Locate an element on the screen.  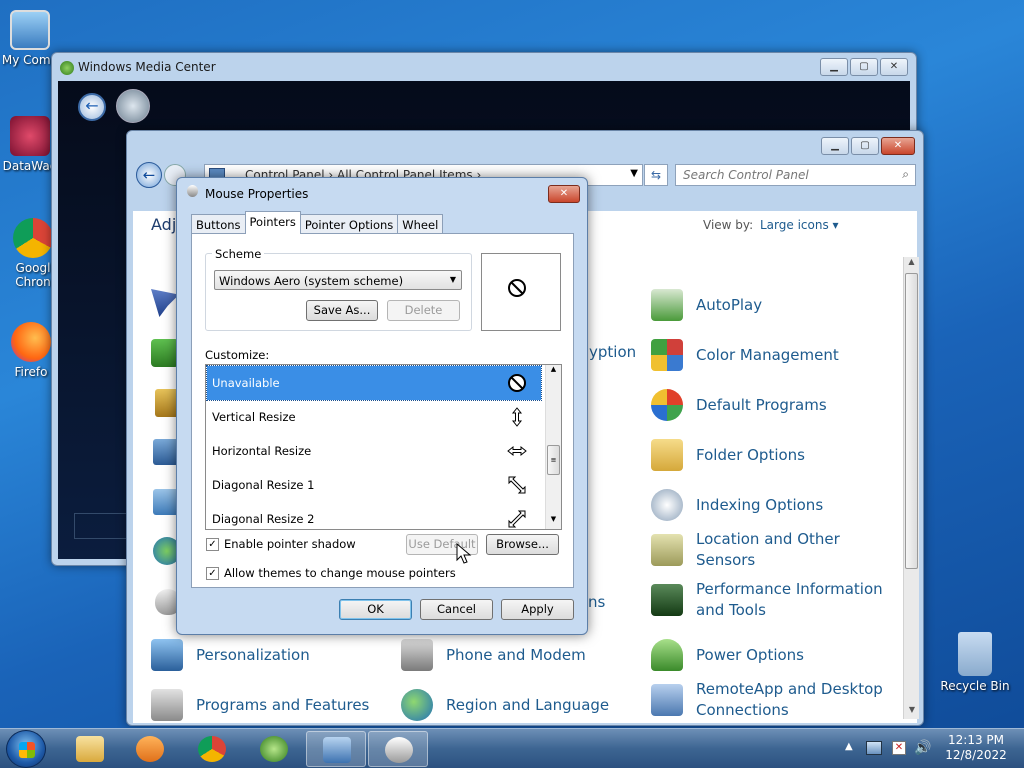
remoteapp-item: RemoteApp and Desktop Connections is located at coordinates (773, 700).